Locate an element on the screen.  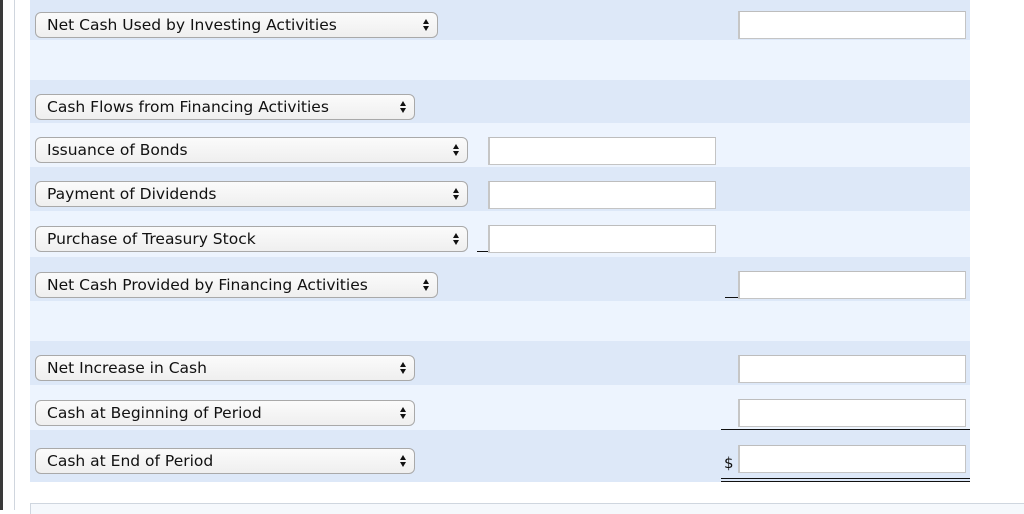
select-issuance-of-bonds: Issuance of Bonds is located at coordinates (251, 150).